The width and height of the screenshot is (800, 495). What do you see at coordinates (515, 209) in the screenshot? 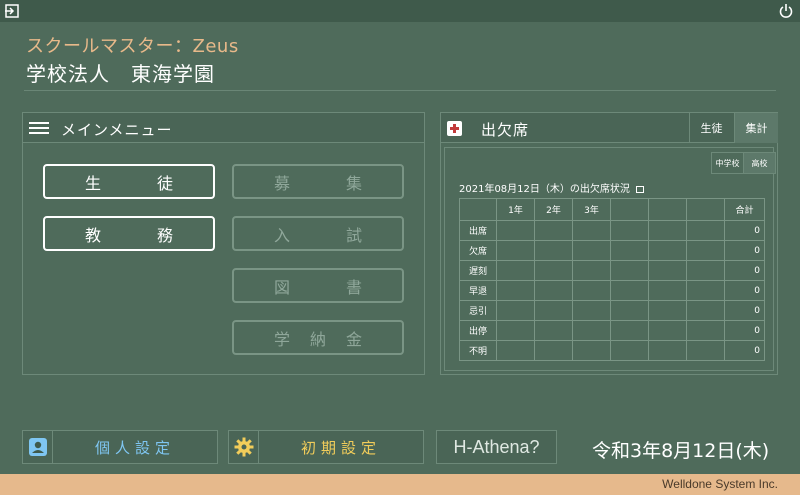
I see `column-header: 1年` at bounding box center [515, 209].